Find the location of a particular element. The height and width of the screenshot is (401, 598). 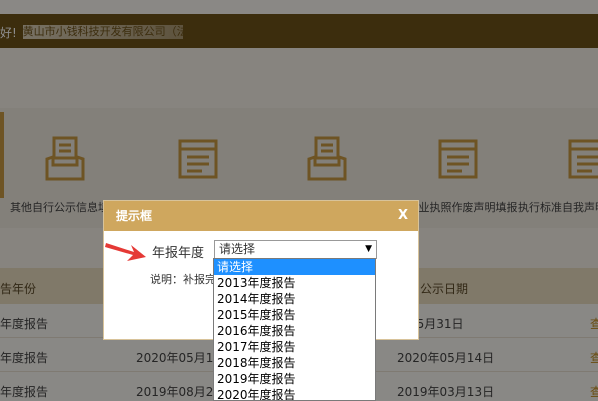

dropdown-option: 2016年度报告 is located at coordinates (294, 331).